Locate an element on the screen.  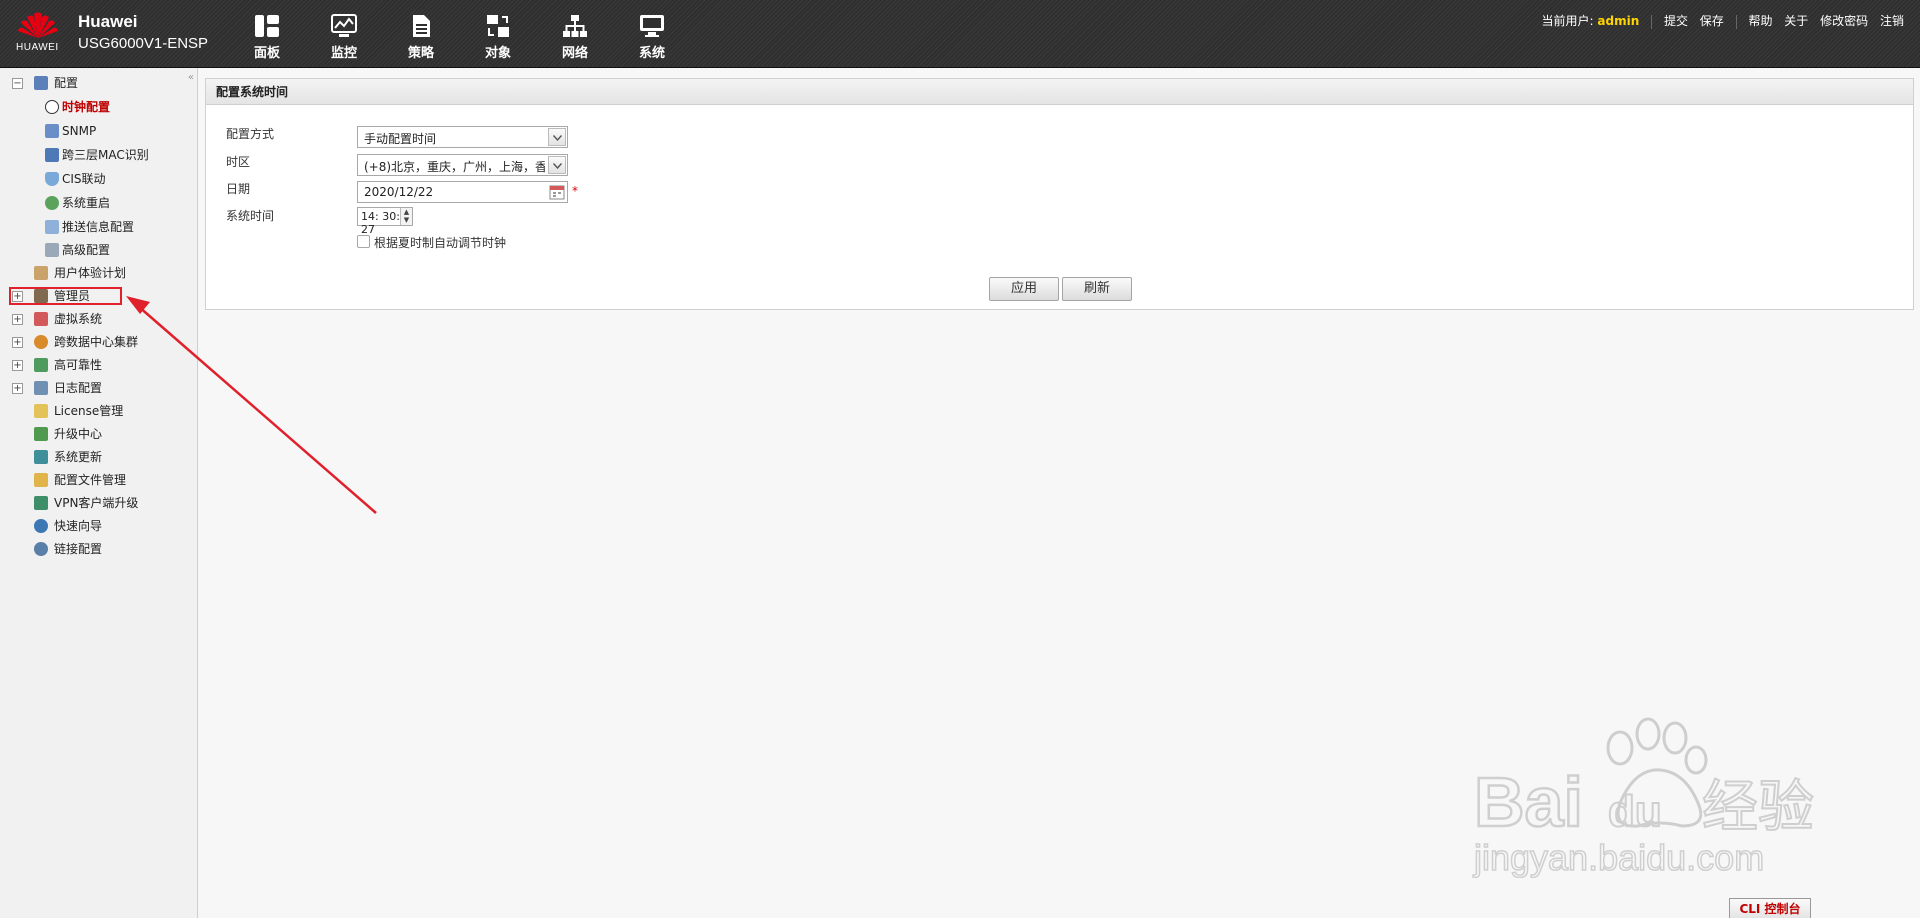
tree-item-label: 时钟配置 is located at coordinates (86, 107).